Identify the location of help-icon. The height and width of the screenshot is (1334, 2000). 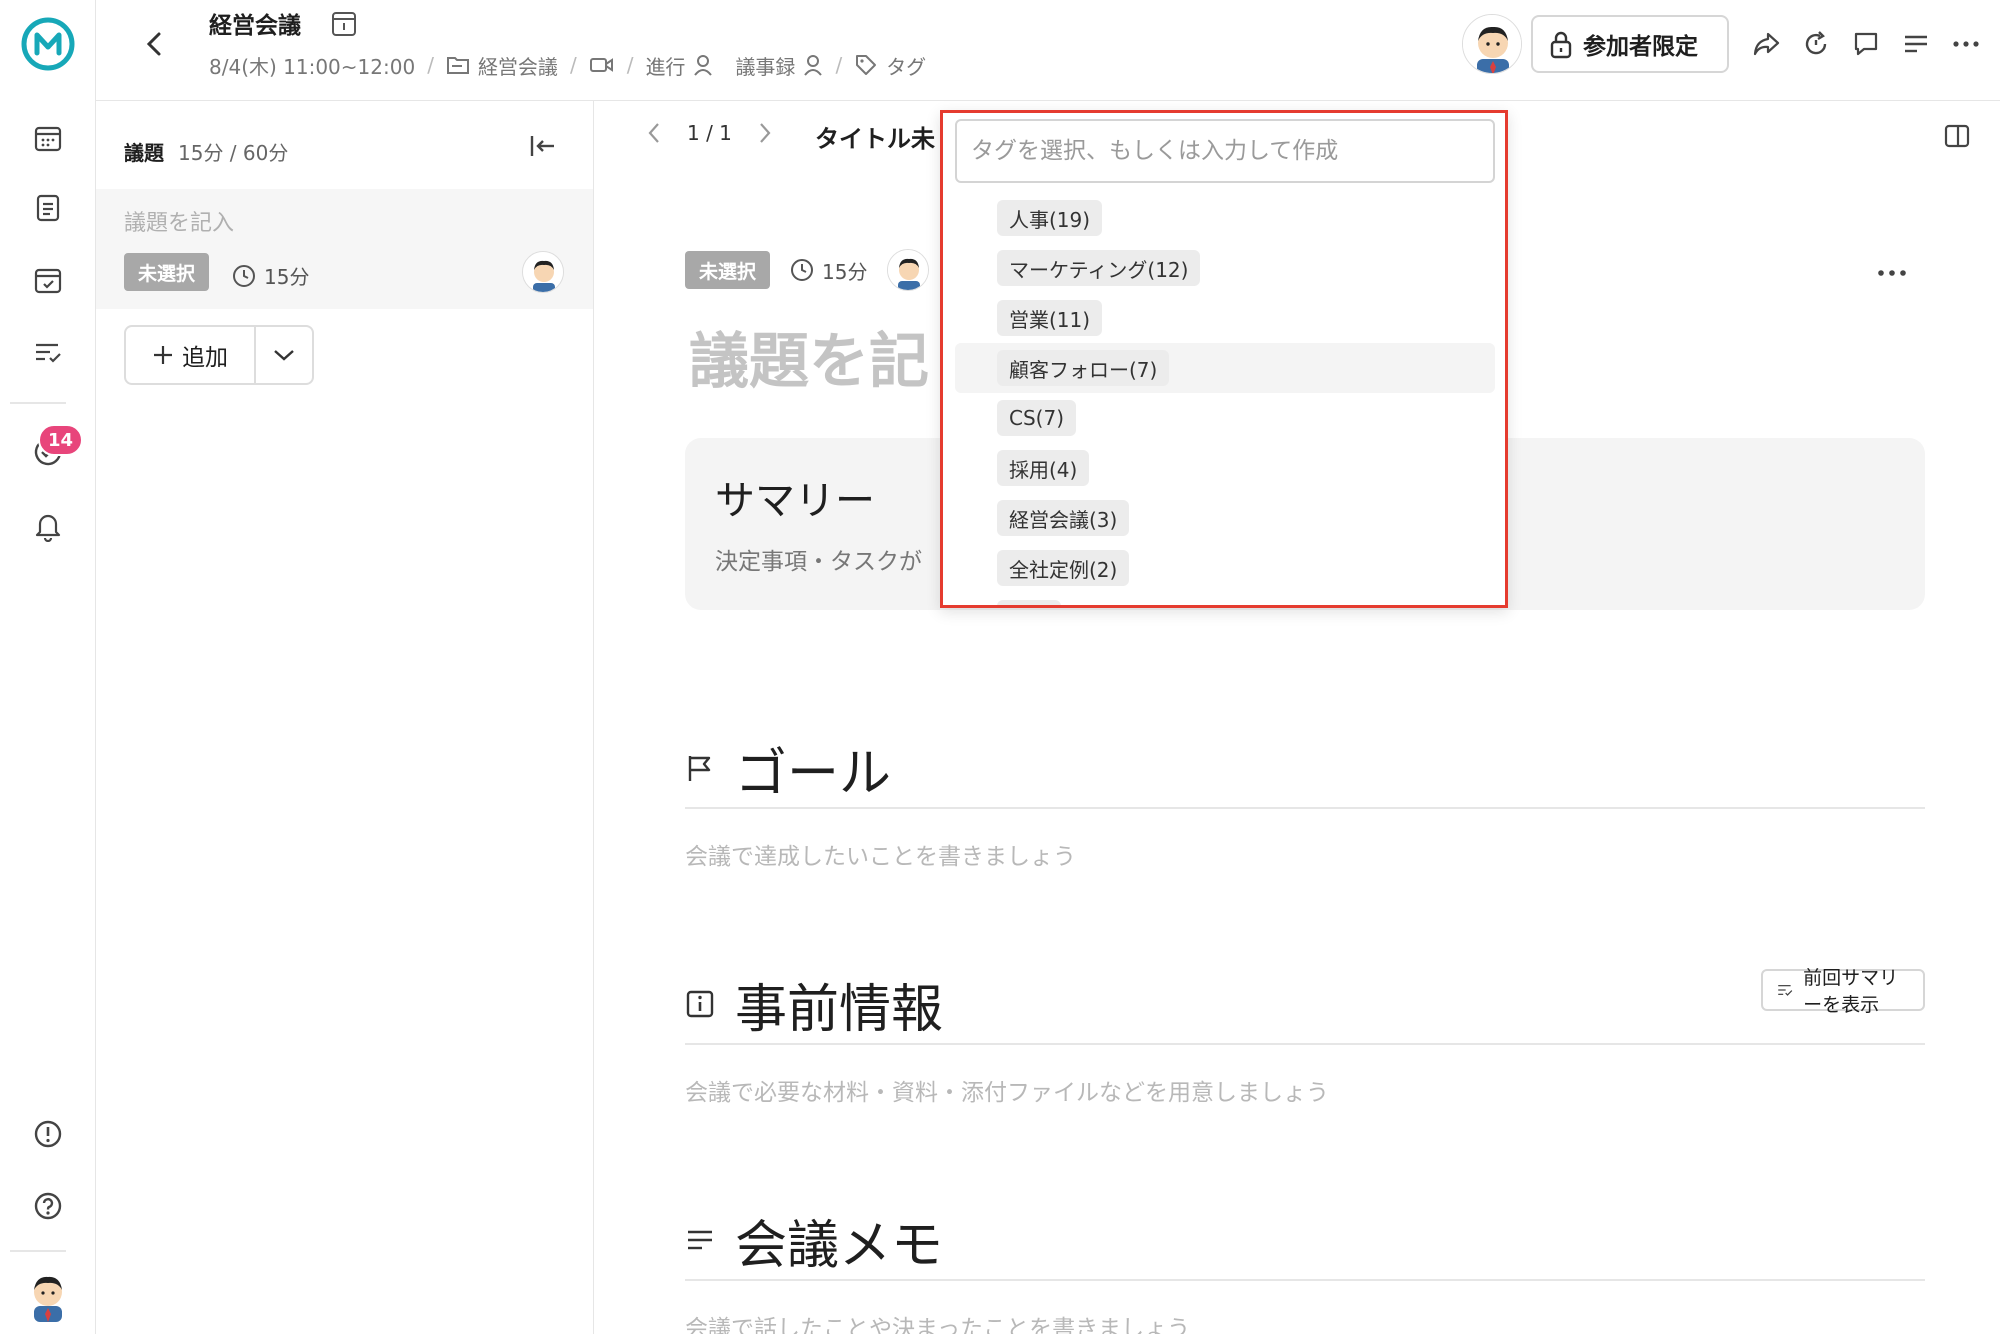
(48, 1206).